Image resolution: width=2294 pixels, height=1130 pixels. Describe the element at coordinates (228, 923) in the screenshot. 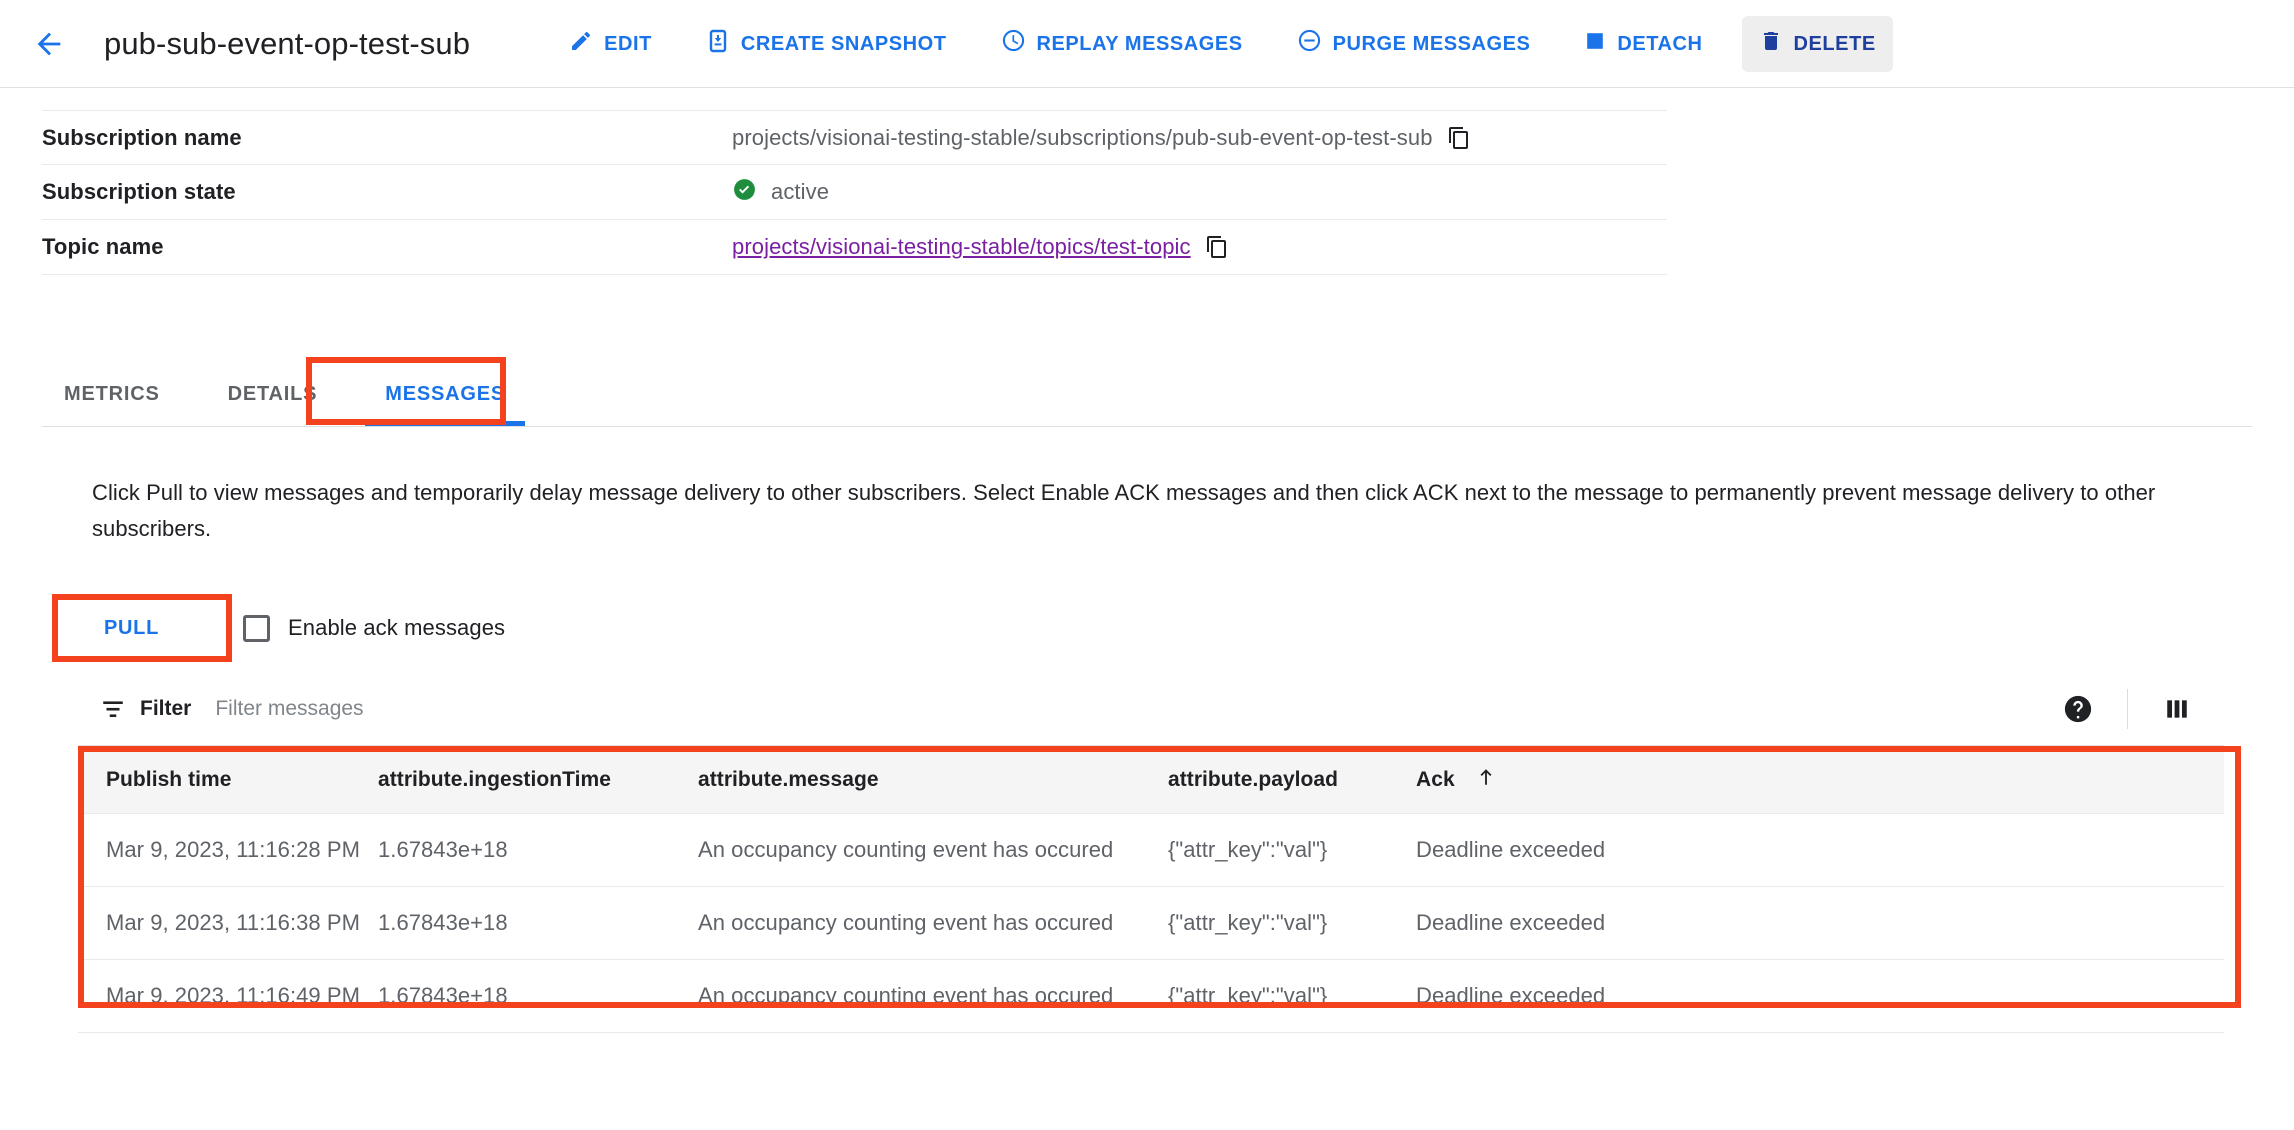

I see `cell-publish-time: Mar 9, 2023, 11:16:38 PM` at that location.